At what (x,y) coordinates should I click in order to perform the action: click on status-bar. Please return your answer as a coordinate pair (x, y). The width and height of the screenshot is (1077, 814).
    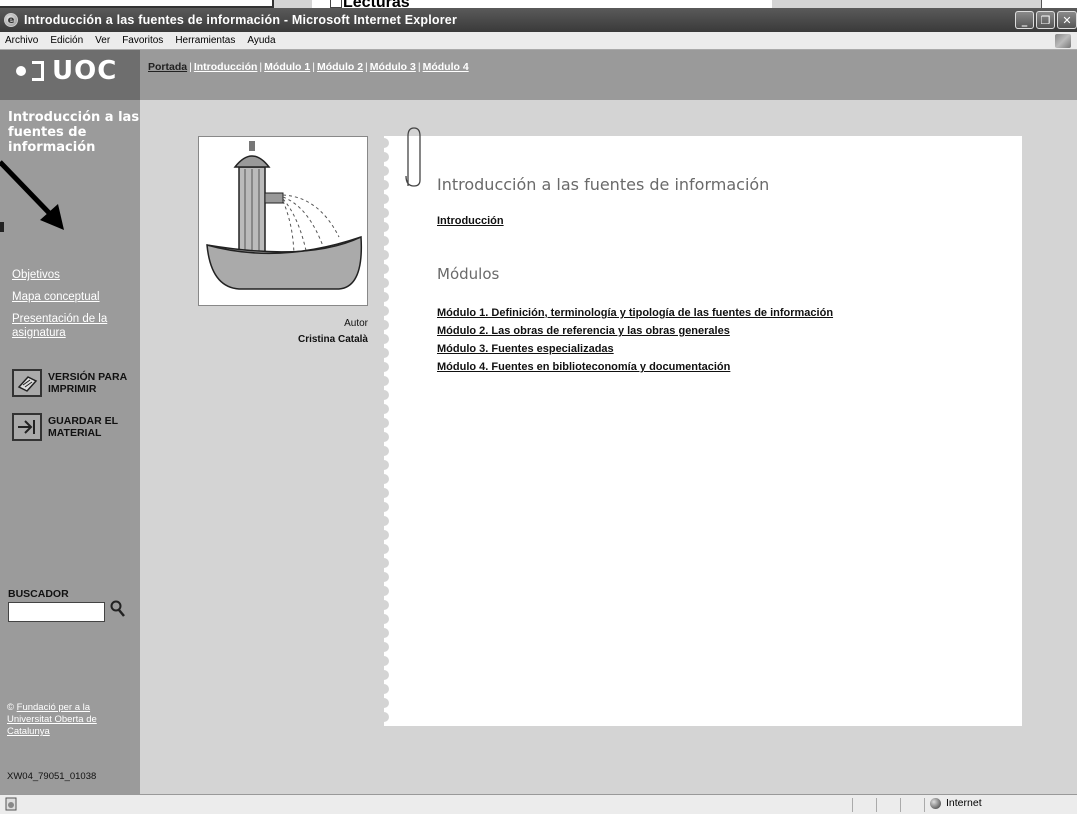
    Looking at the image, I should click on (538, 804).